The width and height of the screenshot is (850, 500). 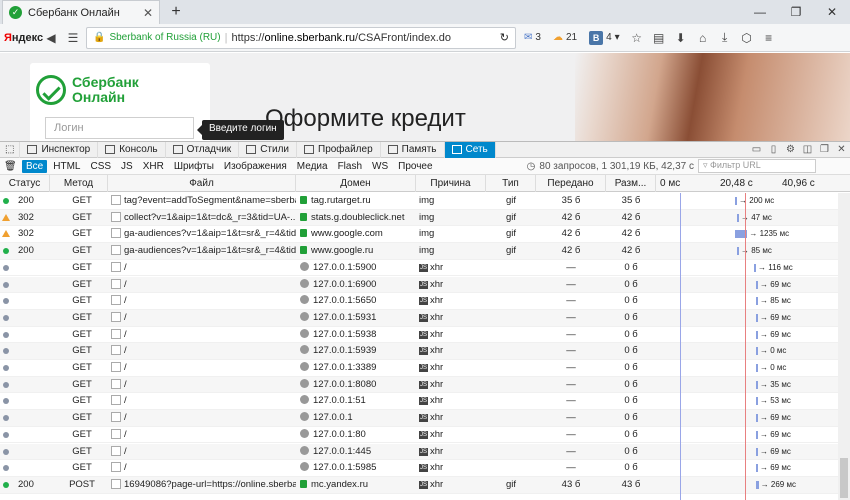 I want to click on download-icon: ⤓, so click(x=725, y=38).